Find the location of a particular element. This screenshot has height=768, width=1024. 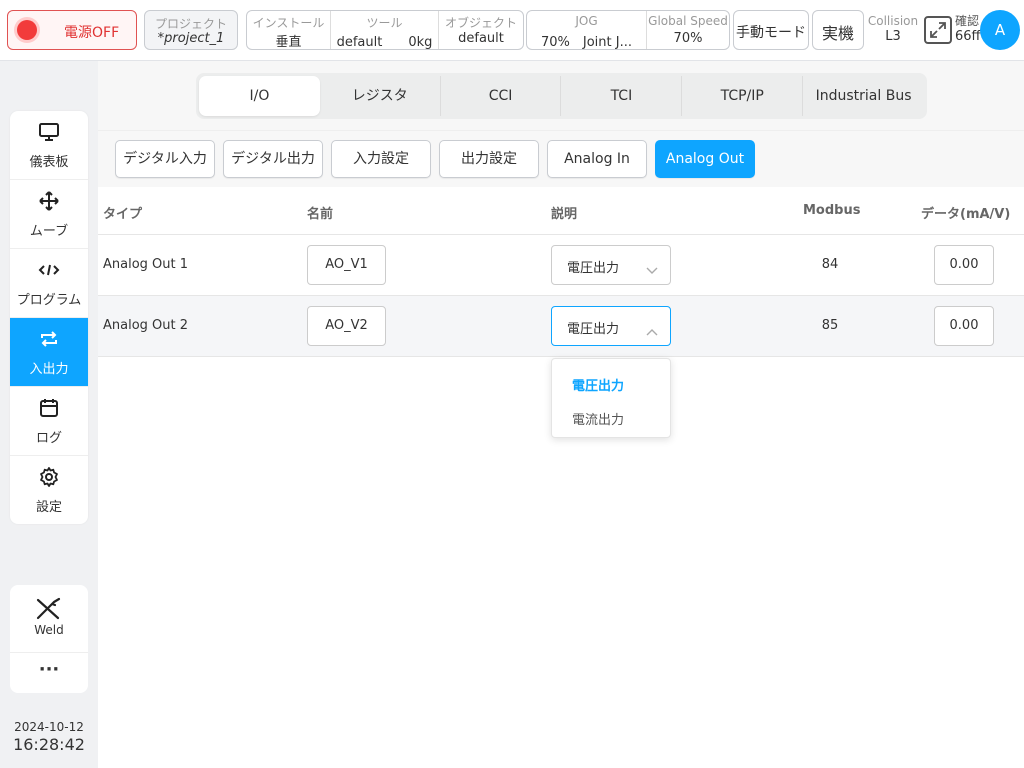

collision-level: Collision L3 is located at coordinates (893, 29).